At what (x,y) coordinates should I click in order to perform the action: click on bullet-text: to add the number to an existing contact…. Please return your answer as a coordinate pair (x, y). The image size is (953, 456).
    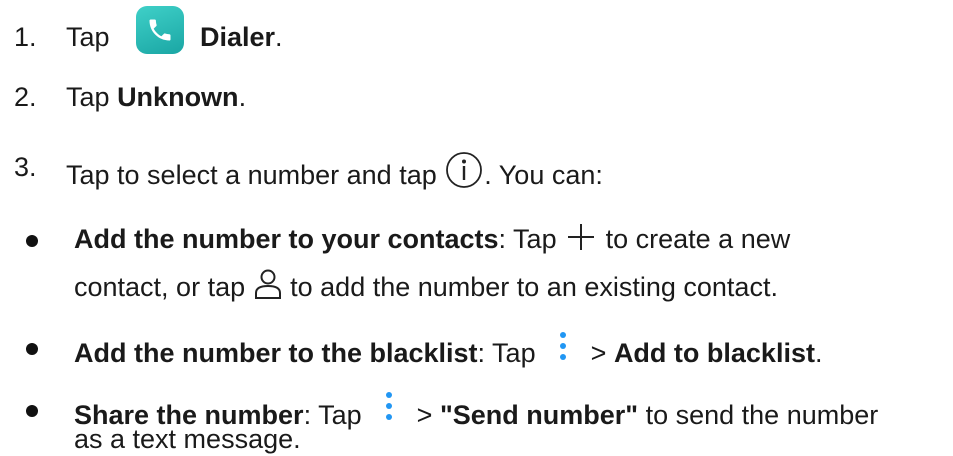
    Looking at the image, I should click on (534, 287).